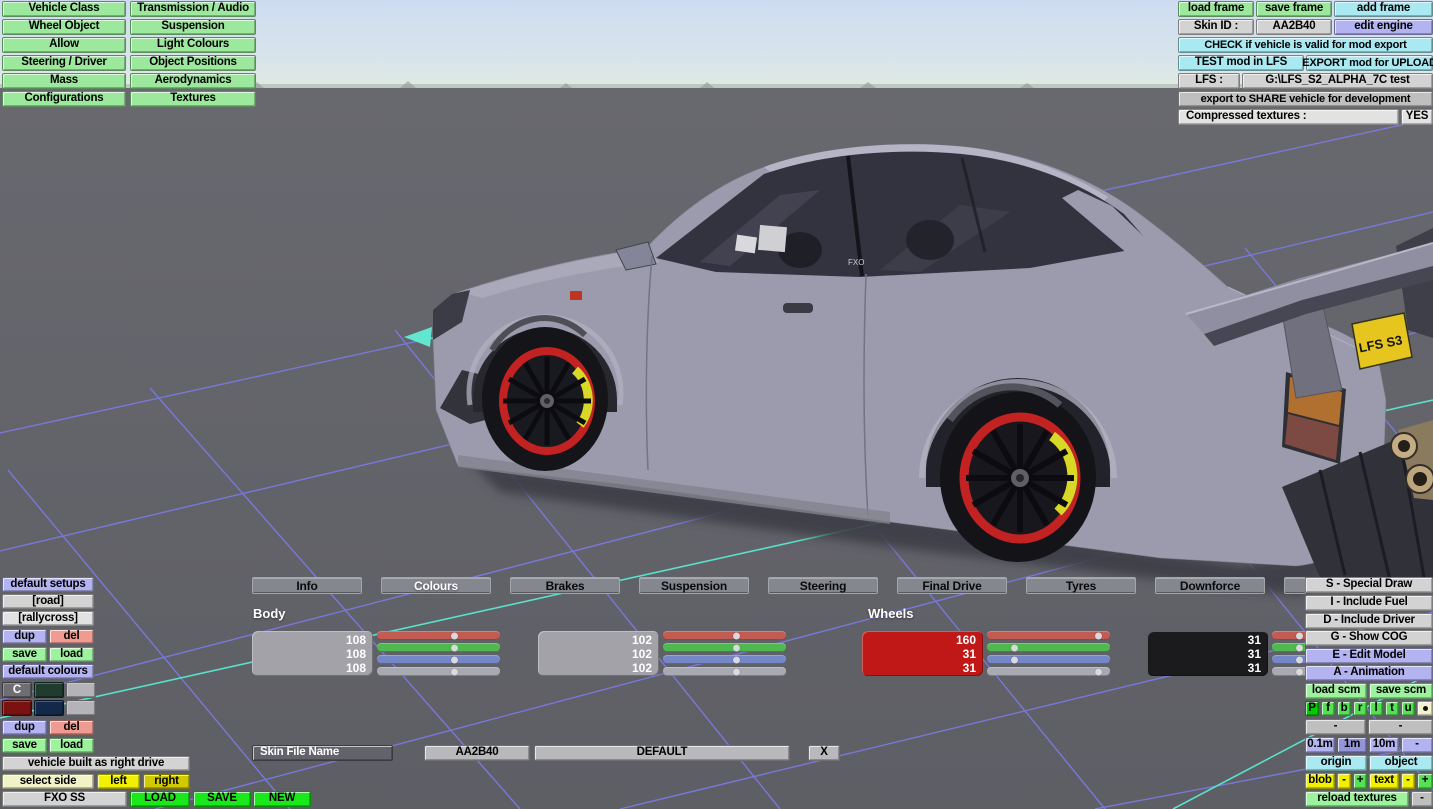 The height and width of the screenshot is (809, 1433). I want to click on model-name-button: FXO SS, so click(64, 799).